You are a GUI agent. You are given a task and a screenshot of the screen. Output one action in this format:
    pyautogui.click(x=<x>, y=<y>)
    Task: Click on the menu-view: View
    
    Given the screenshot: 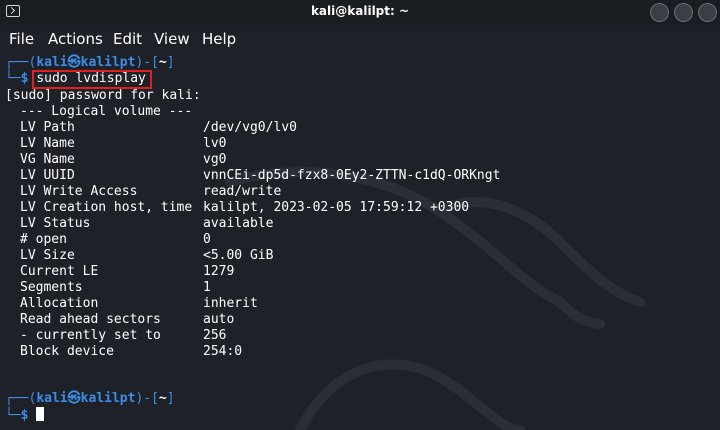 What is the action you would take?
    pyautogui.click(x=172, y=39)
    